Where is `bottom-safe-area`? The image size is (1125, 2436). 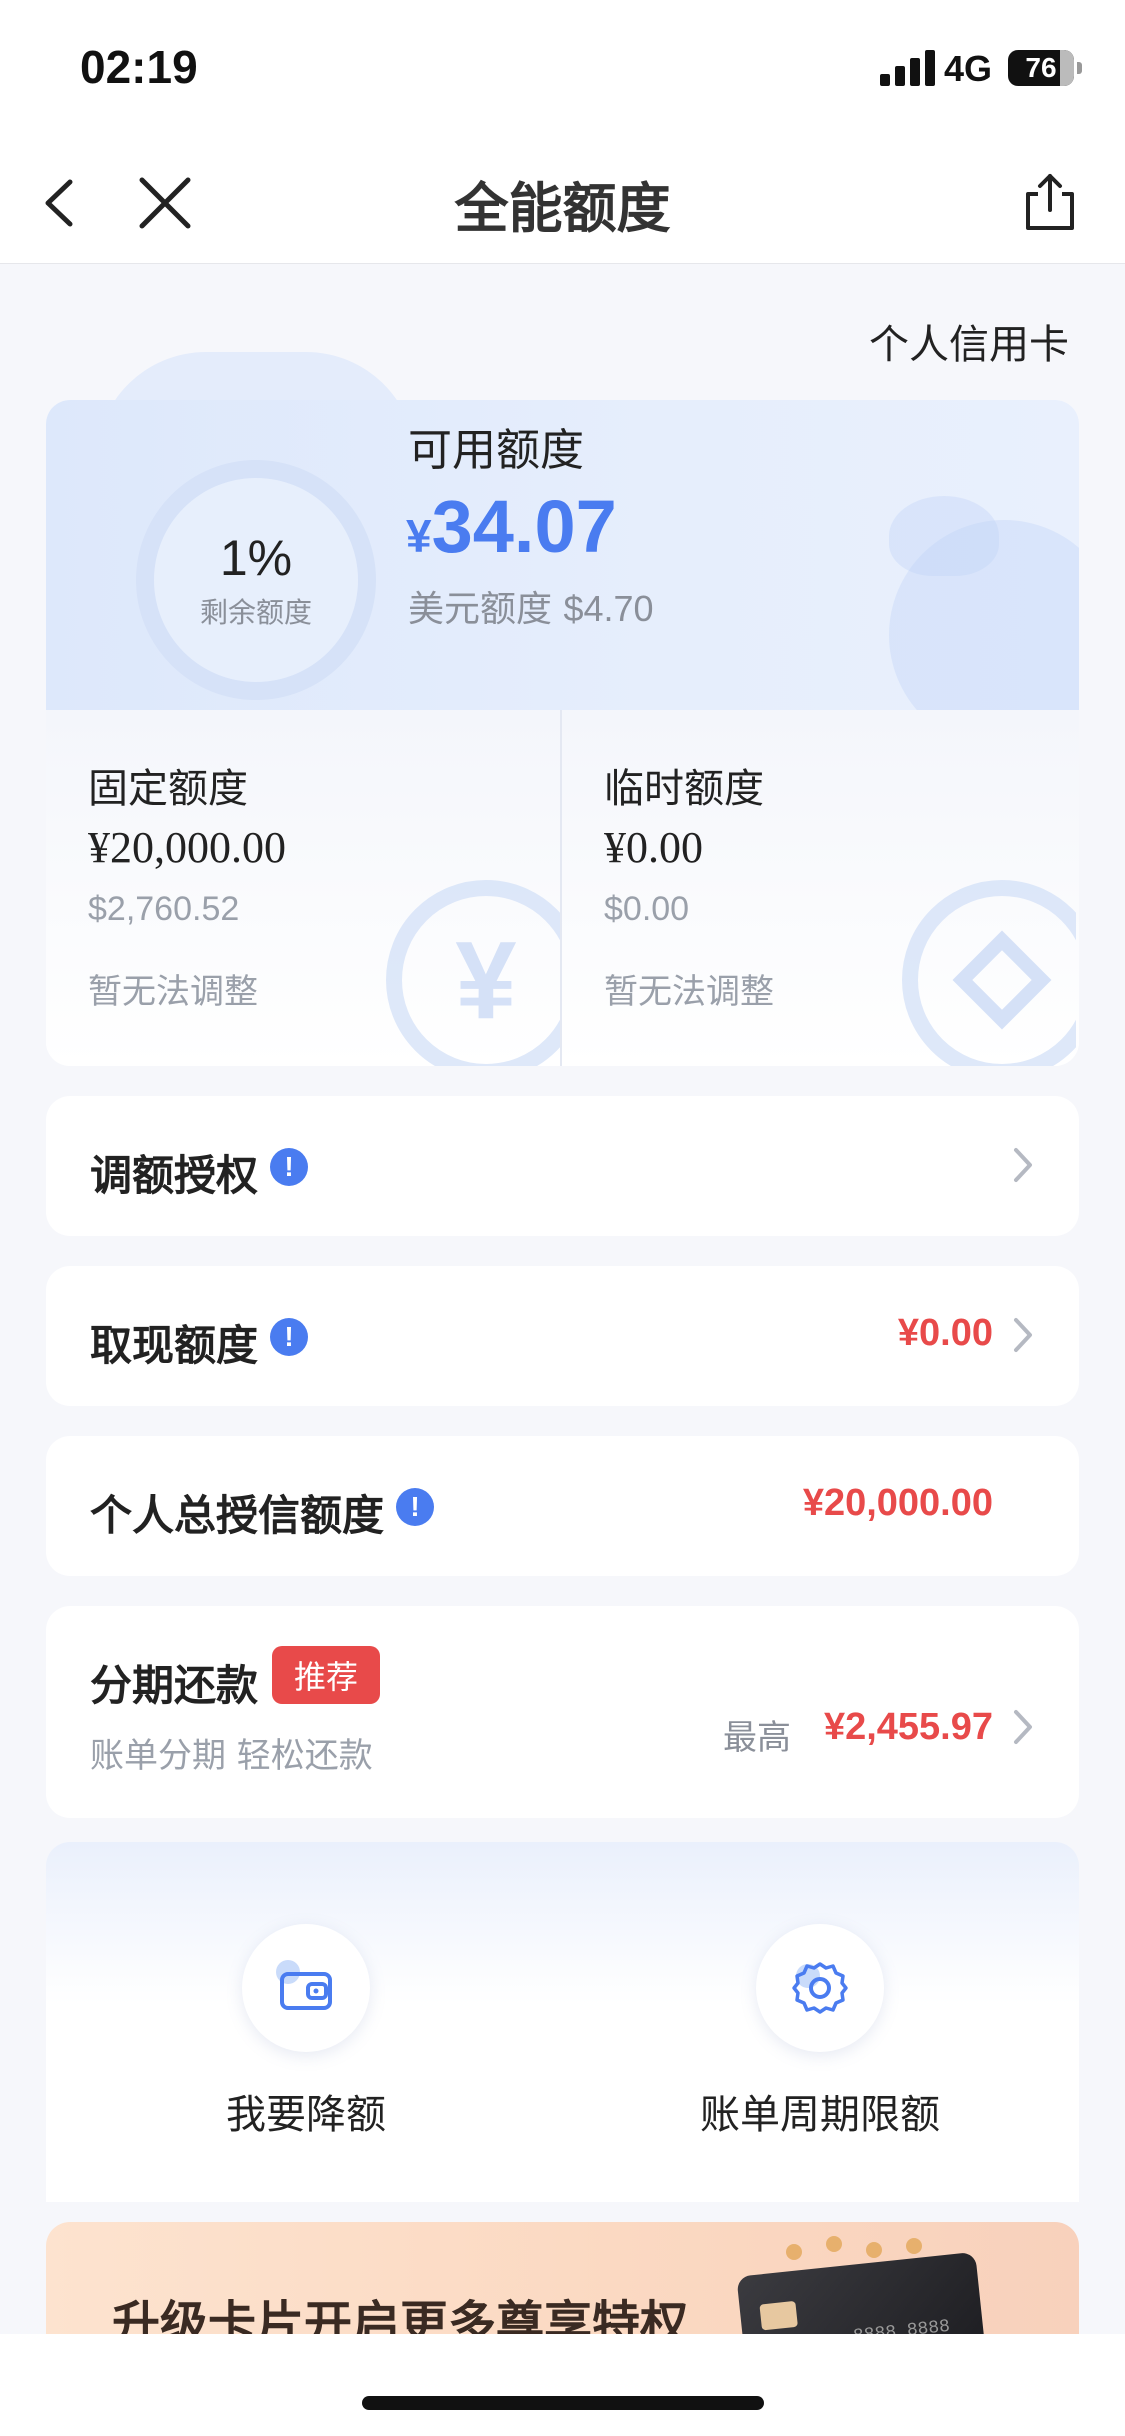
bottom-safe-area is located at coordinates (562, 2385).